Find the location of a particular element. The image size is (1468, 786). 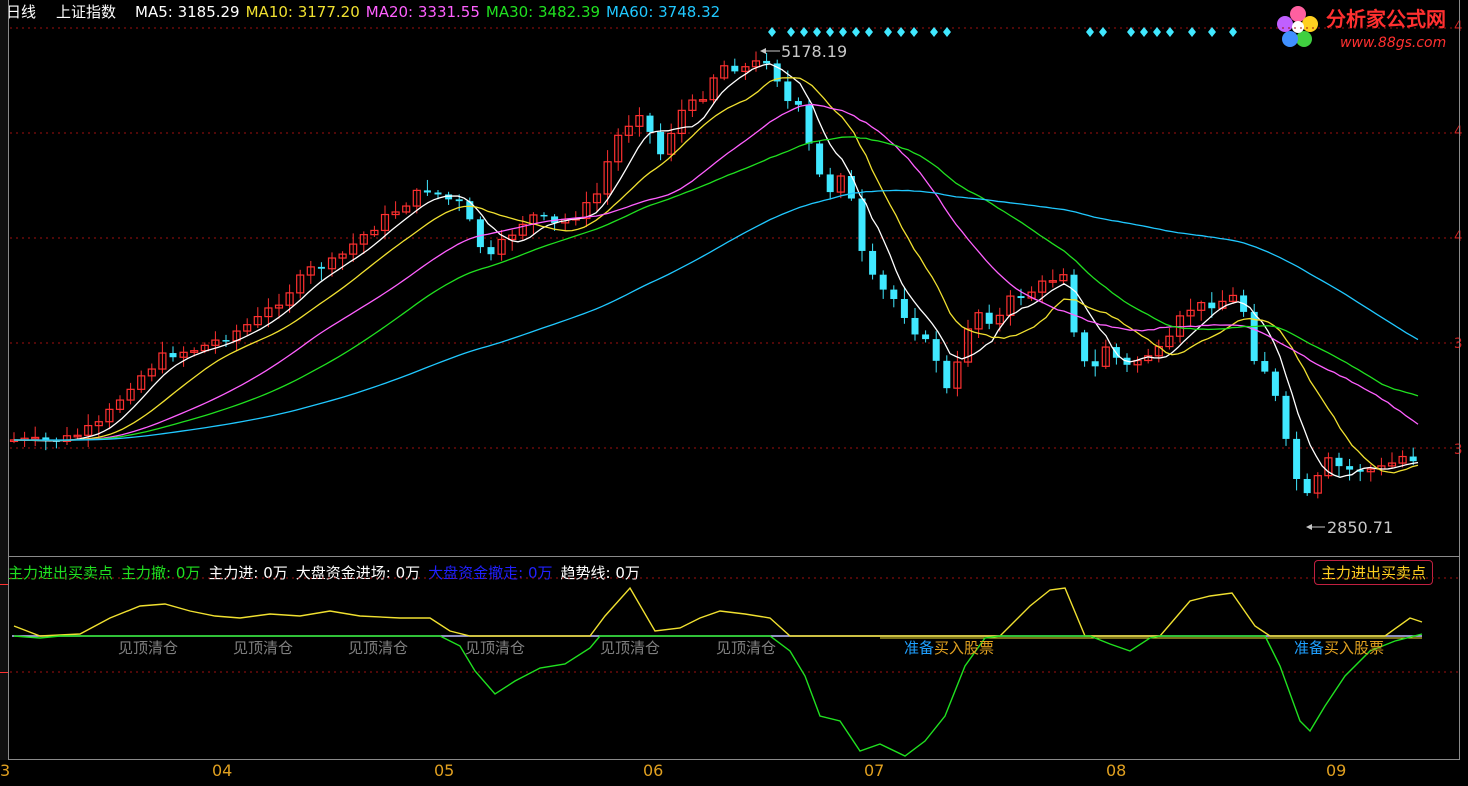

high-annotation: 5178.19 is located at coordinates (814, 51).